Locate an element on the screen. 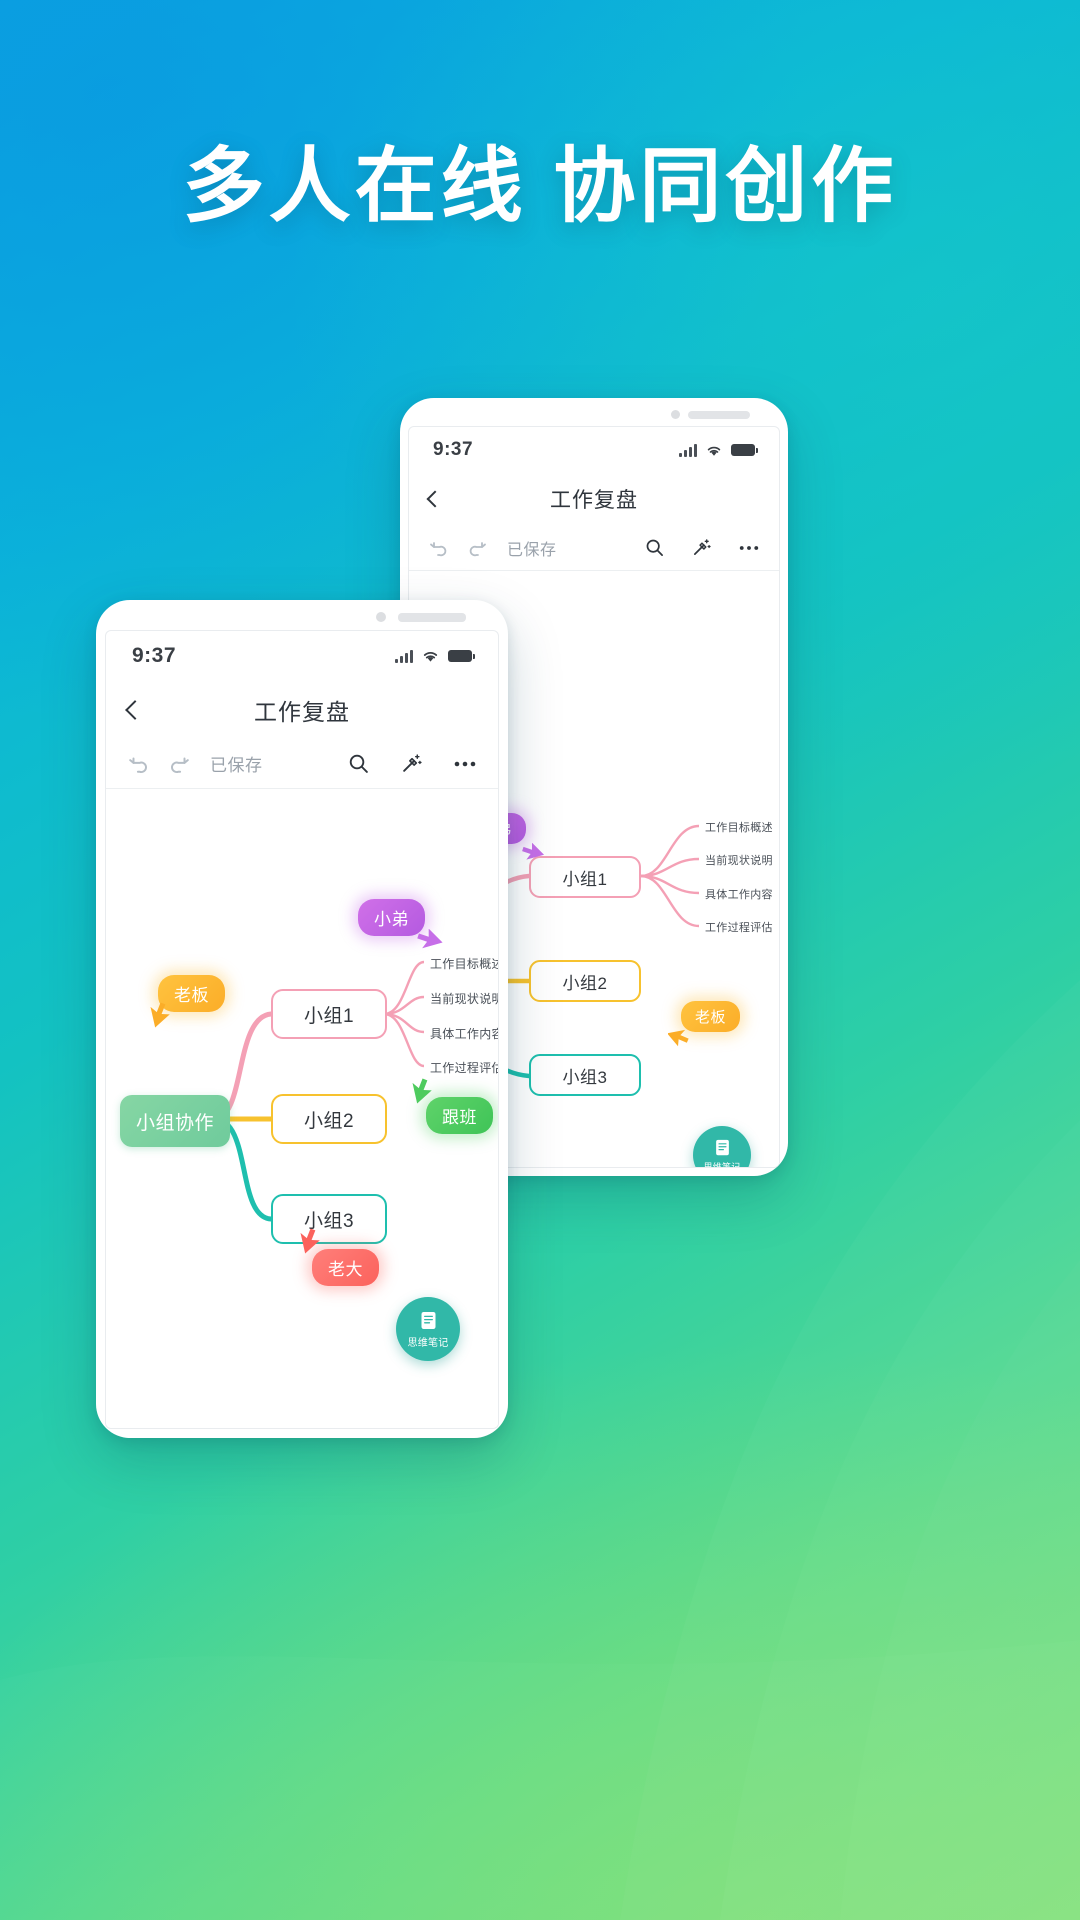  cursor-pointer-green-icon is located at coordinates (422, 1091).